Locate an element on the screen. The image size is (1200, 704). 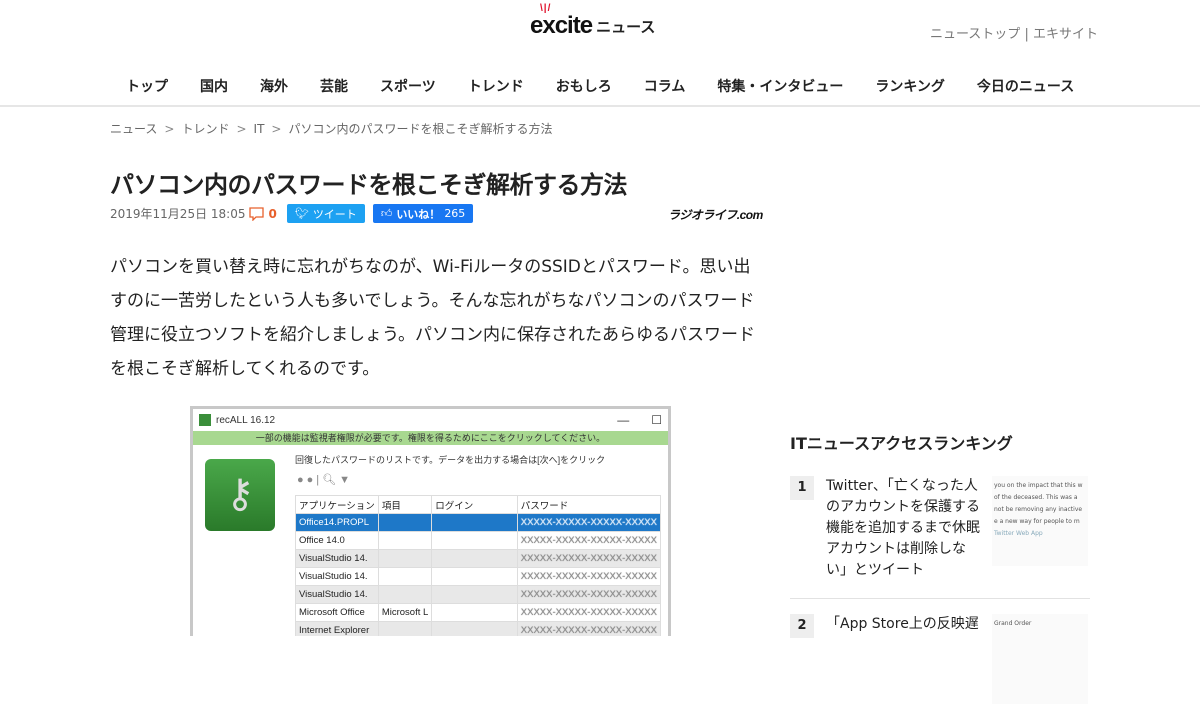
excite-news-logo: \|/excite ニュース is located at coordinates (592, 21).